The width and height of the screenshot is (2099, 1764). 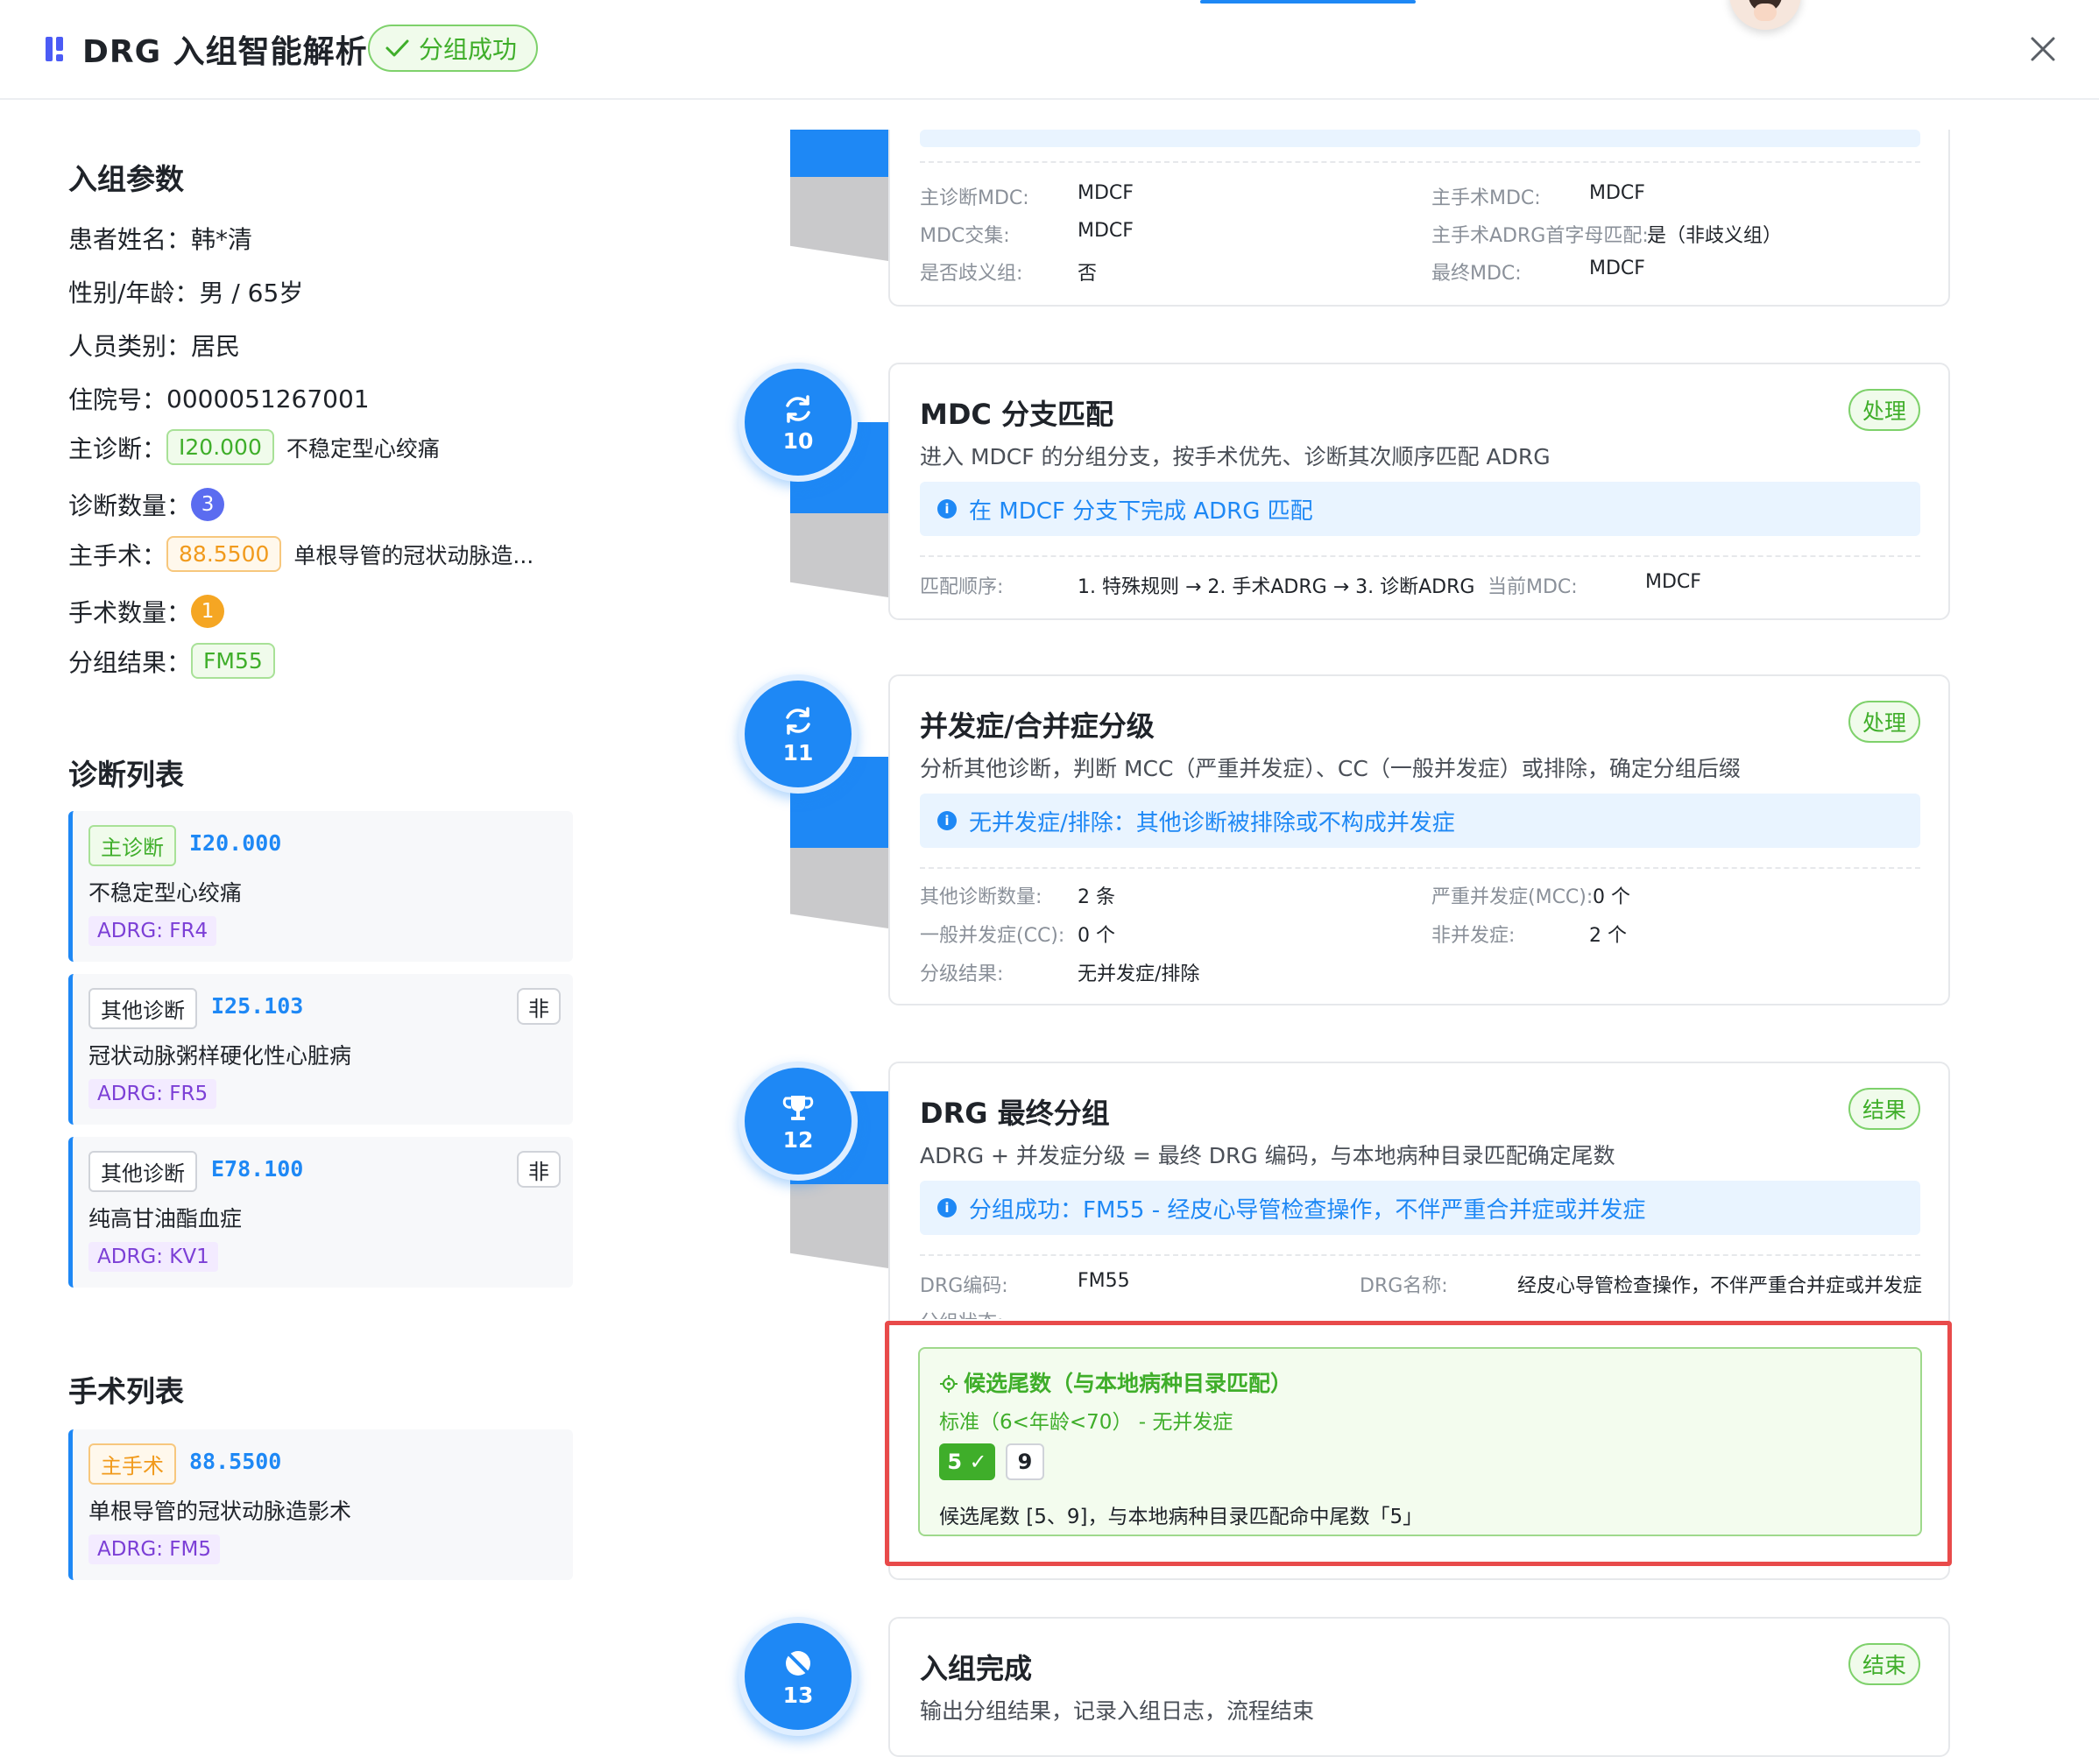 I want to click on candidate-title: 候选尾数（与本地病种目录匹配）, so click(x=1116, y=1382).